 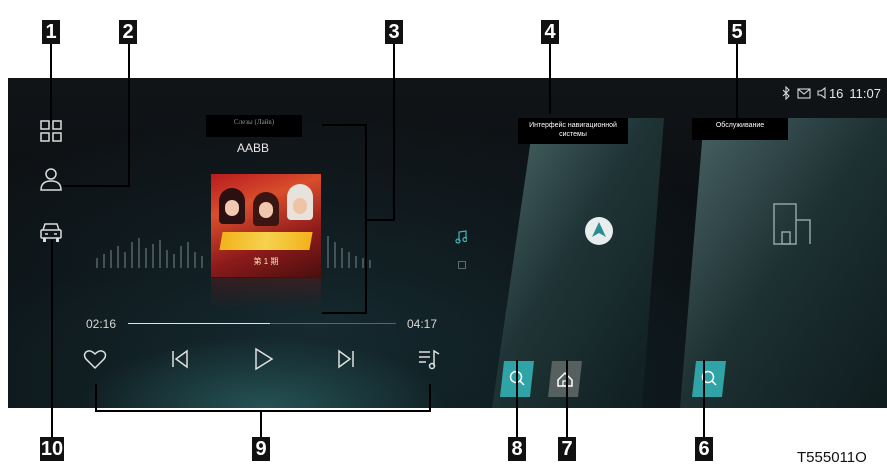 I want to click on leader-9-h, so click(x=263, y=411).